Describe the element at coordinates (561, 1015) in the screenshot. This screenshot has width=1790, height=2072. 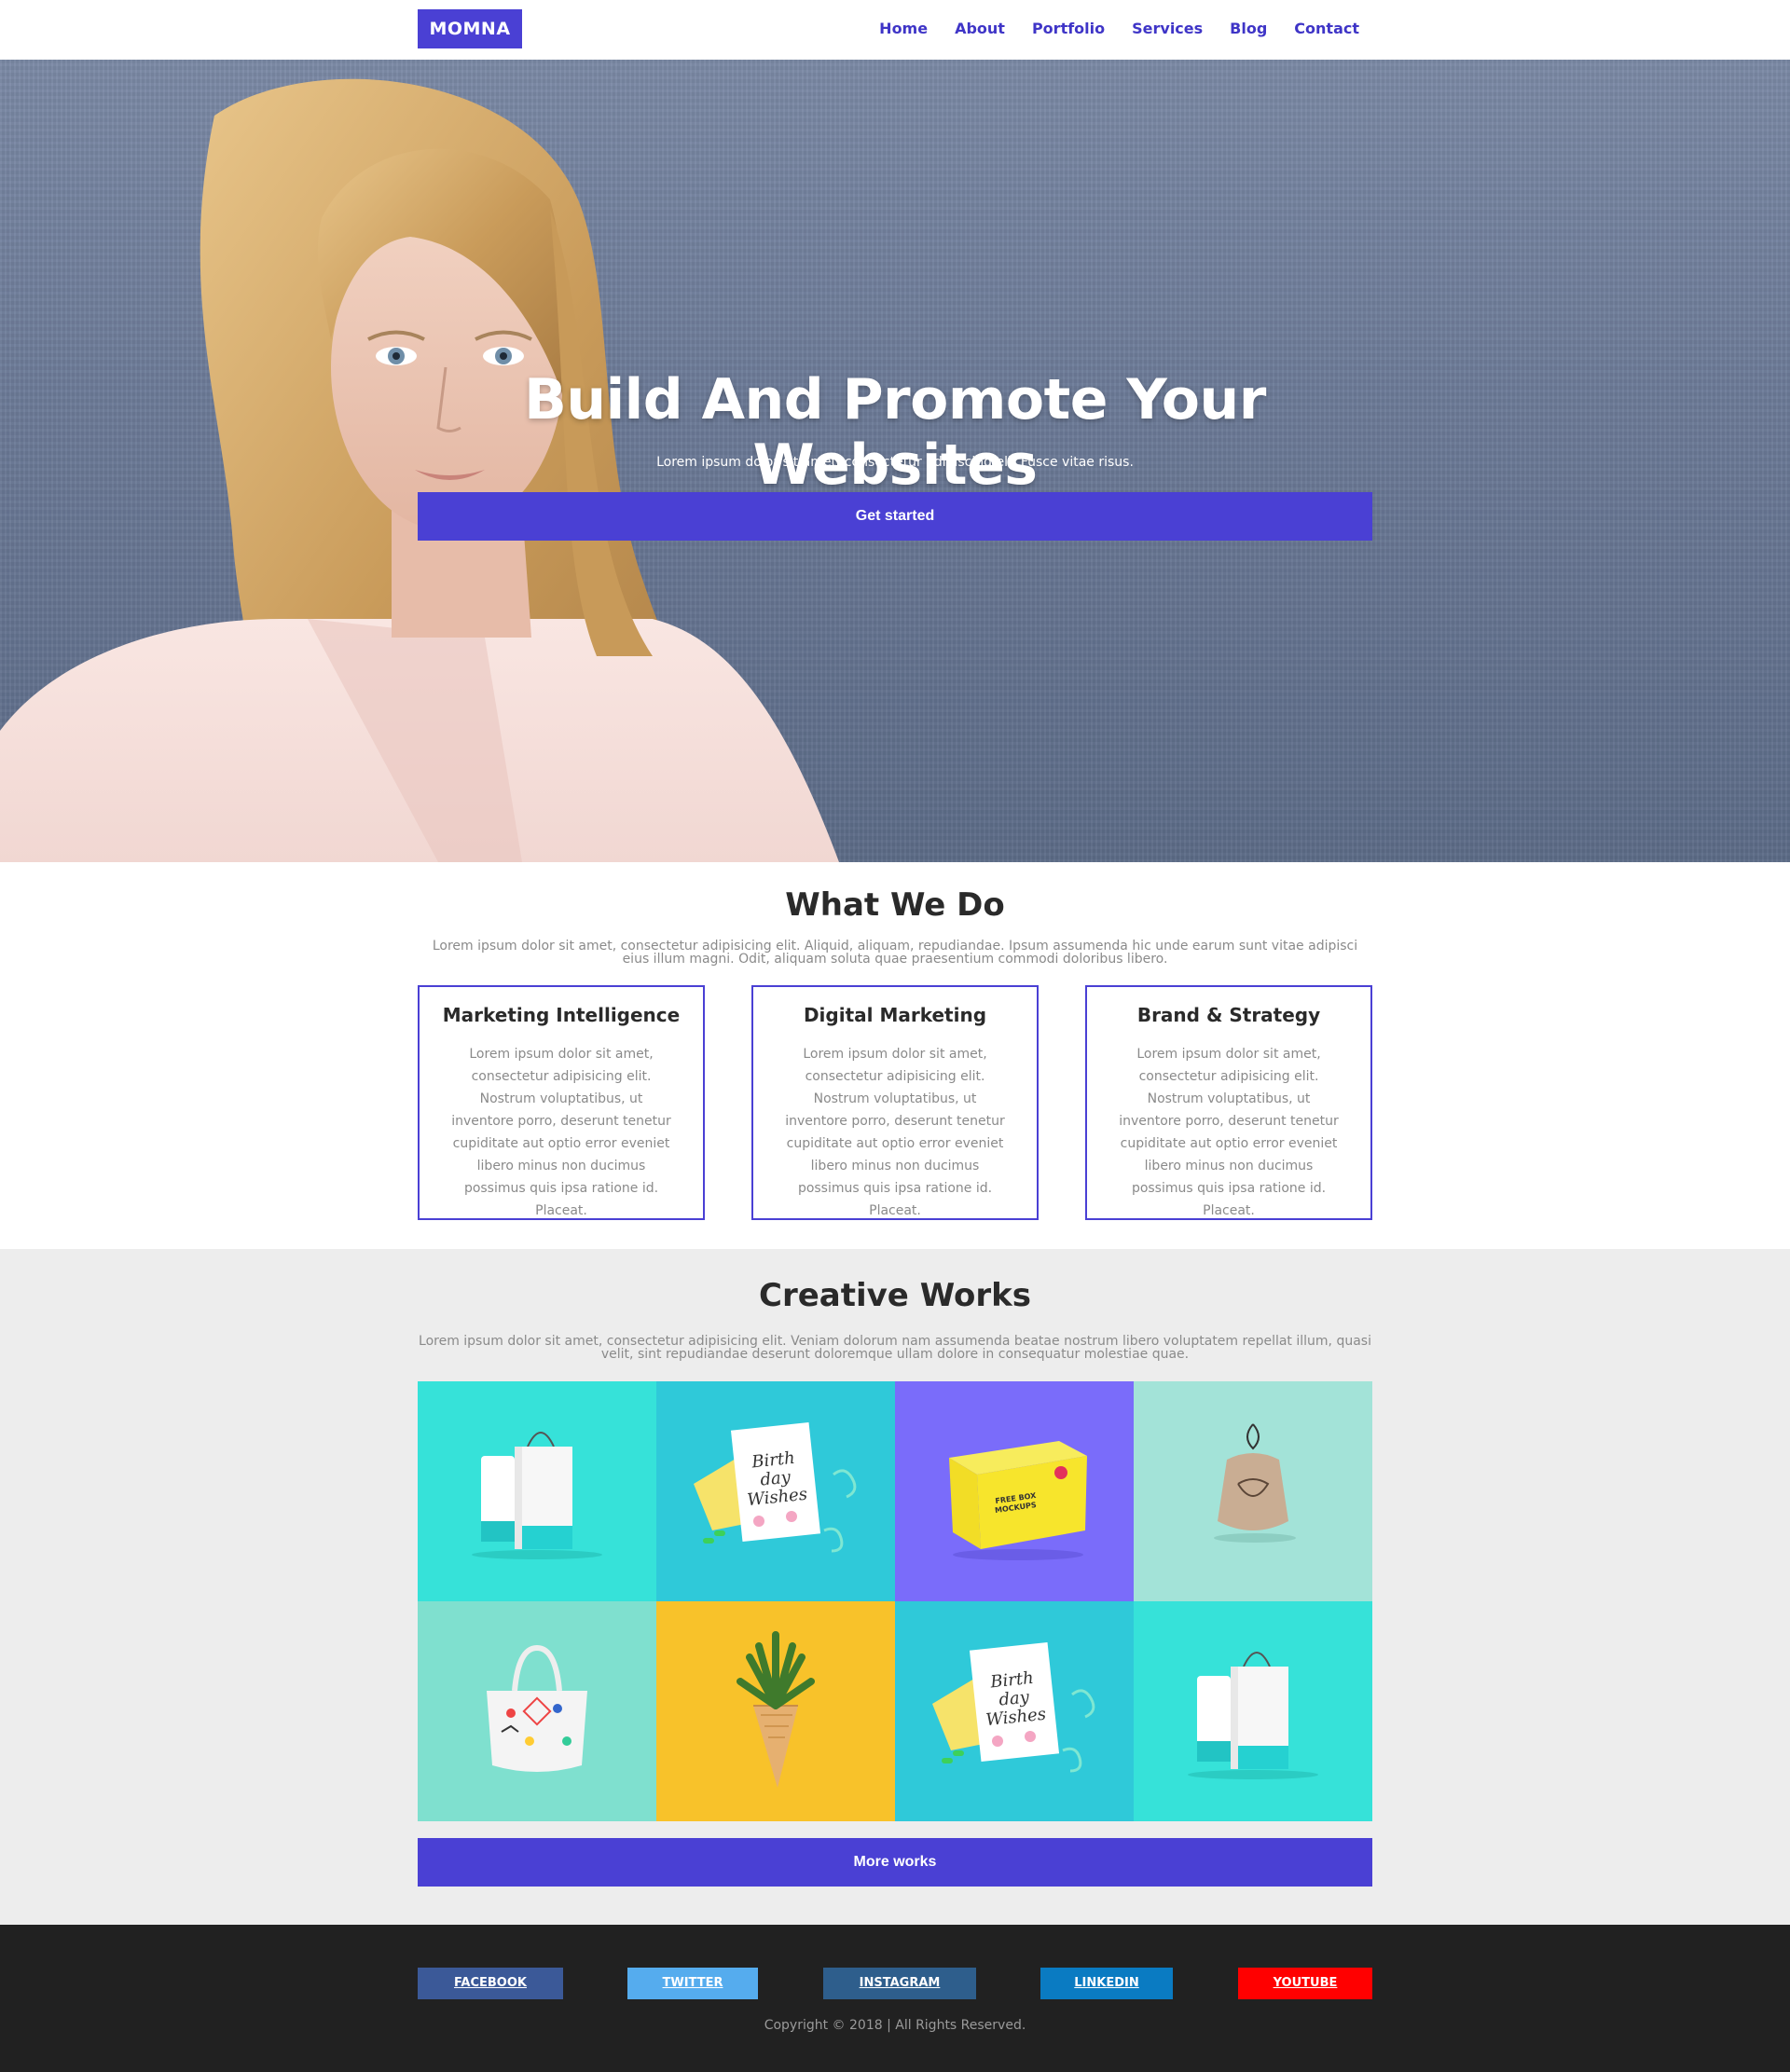
I see `service-card-title: Marketing Intelligence` at that location.